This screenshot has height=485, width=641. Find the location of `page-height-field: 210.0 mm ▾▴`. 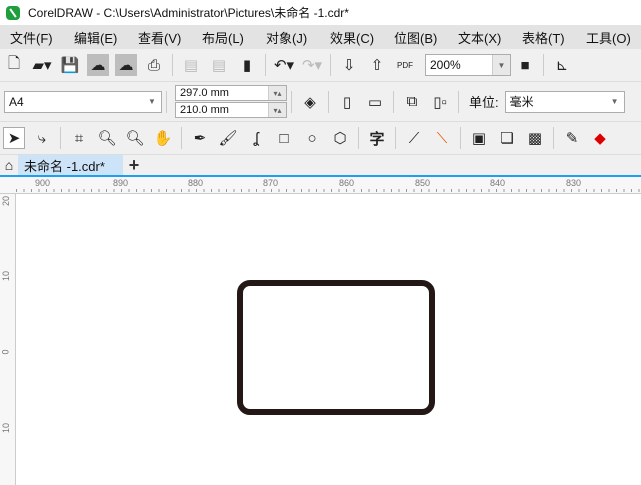

page-height-field: 210.0 mm ▾▴ is located at coordinates (231, 110).